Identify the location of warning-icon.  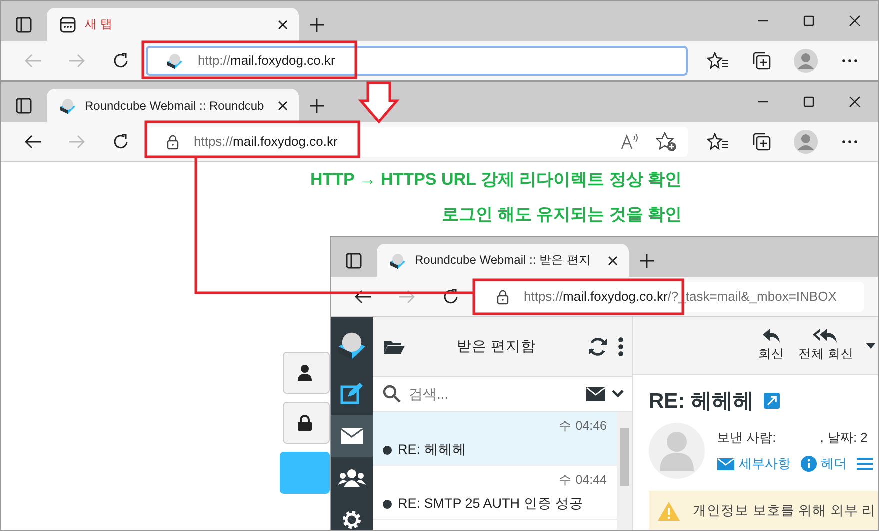
(669, 511).